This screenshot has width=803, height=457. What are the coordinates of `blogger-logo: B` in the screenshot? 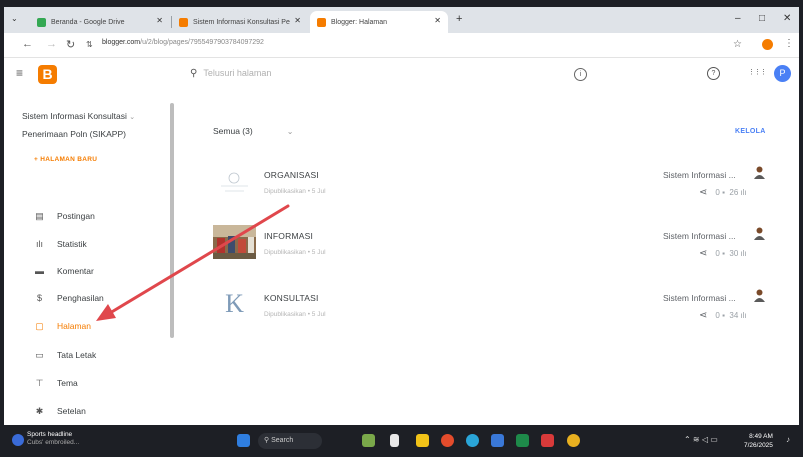 It's located at (47, 74).